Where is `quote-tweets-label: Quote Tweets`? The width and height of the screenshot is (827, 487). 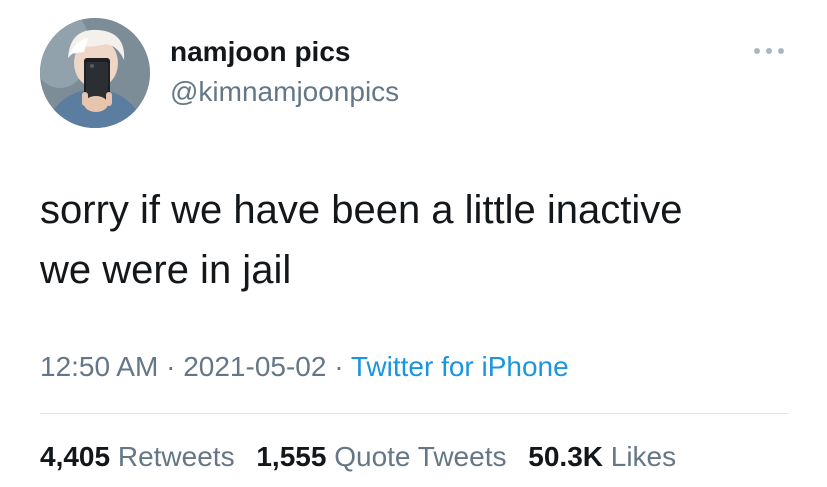
quote-tweets-label: Quote Tweets is located at coordinates (420, 456).